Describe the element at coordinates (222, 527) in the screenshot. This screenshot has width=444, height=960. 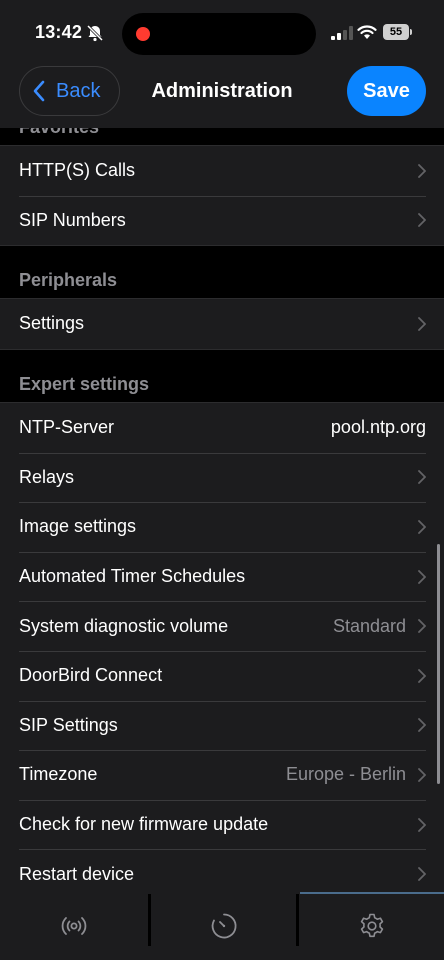
I see `row-image-settings: Image settings` at that location.